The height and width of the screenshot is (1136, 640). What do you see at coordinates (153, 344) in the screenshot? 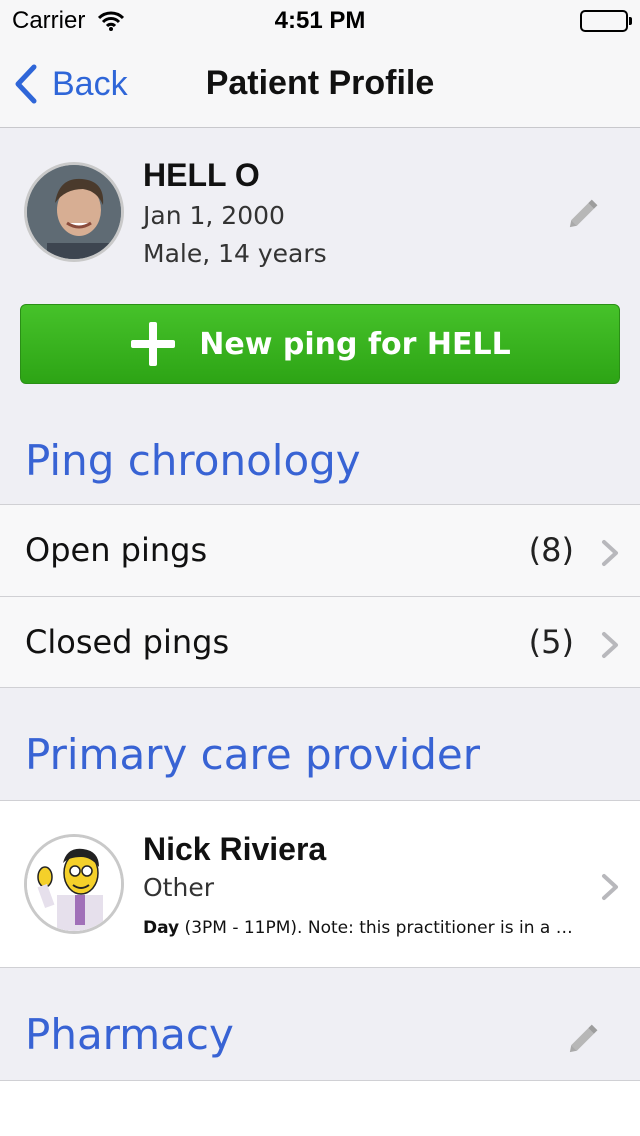
I see `plus-icon` at bounding box center [153, 344].